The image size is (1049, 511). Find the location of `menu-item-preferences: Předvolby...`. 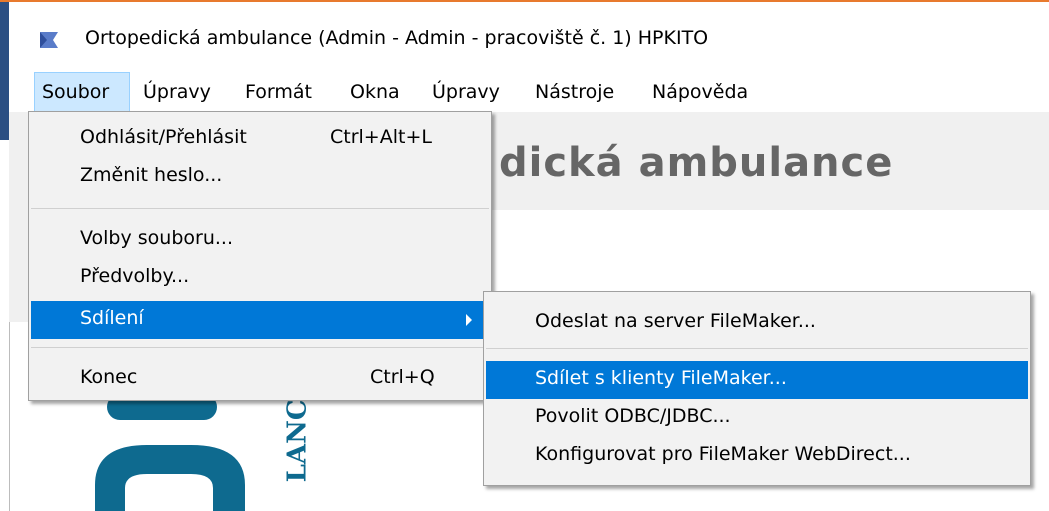

menu-item-preferences: Předvolby... is located at coordinates (260, 278).